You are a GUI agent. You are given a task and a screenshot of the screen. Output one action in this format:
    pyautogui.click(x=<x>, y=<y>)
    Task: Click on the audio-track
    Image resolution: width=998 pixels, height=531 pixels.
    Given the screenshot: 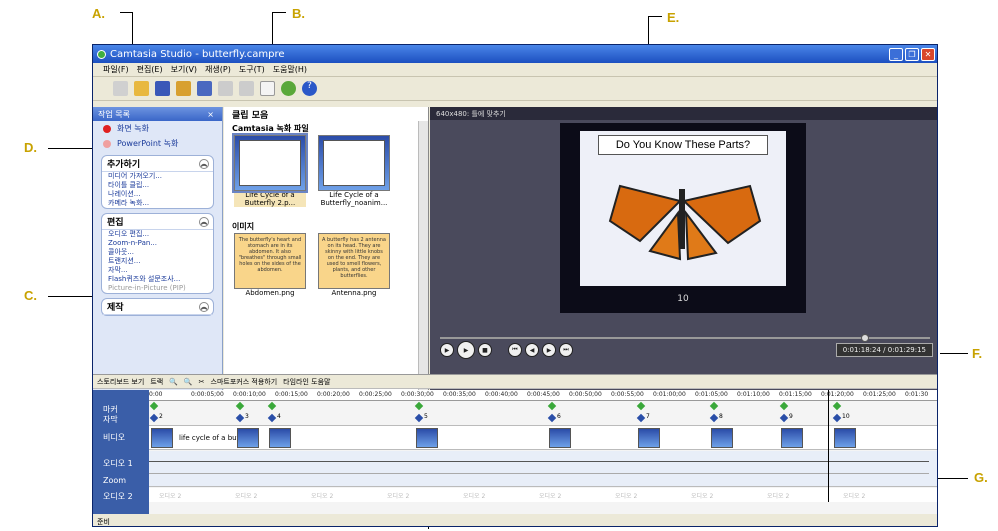 What is the action you would take?
    pyautogui.click(x=543, y=469)
    